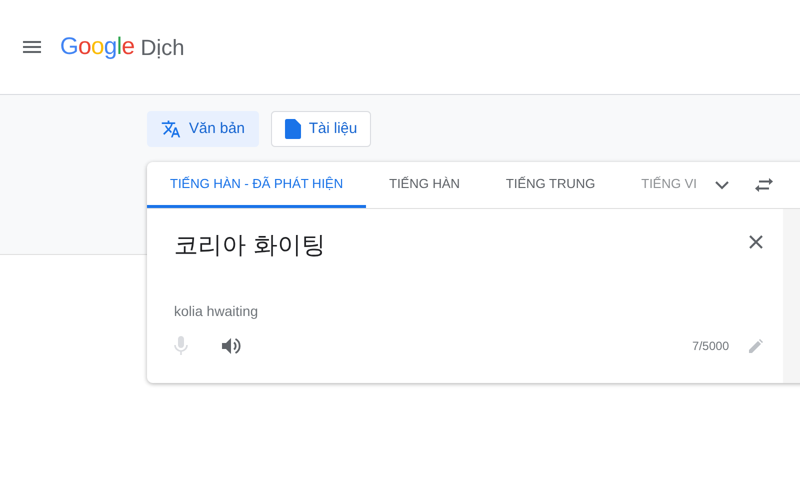  What do you see at coordinates (32, 47) in the screenshot?
I see `menu-icon` at bounding box center [32, 47].